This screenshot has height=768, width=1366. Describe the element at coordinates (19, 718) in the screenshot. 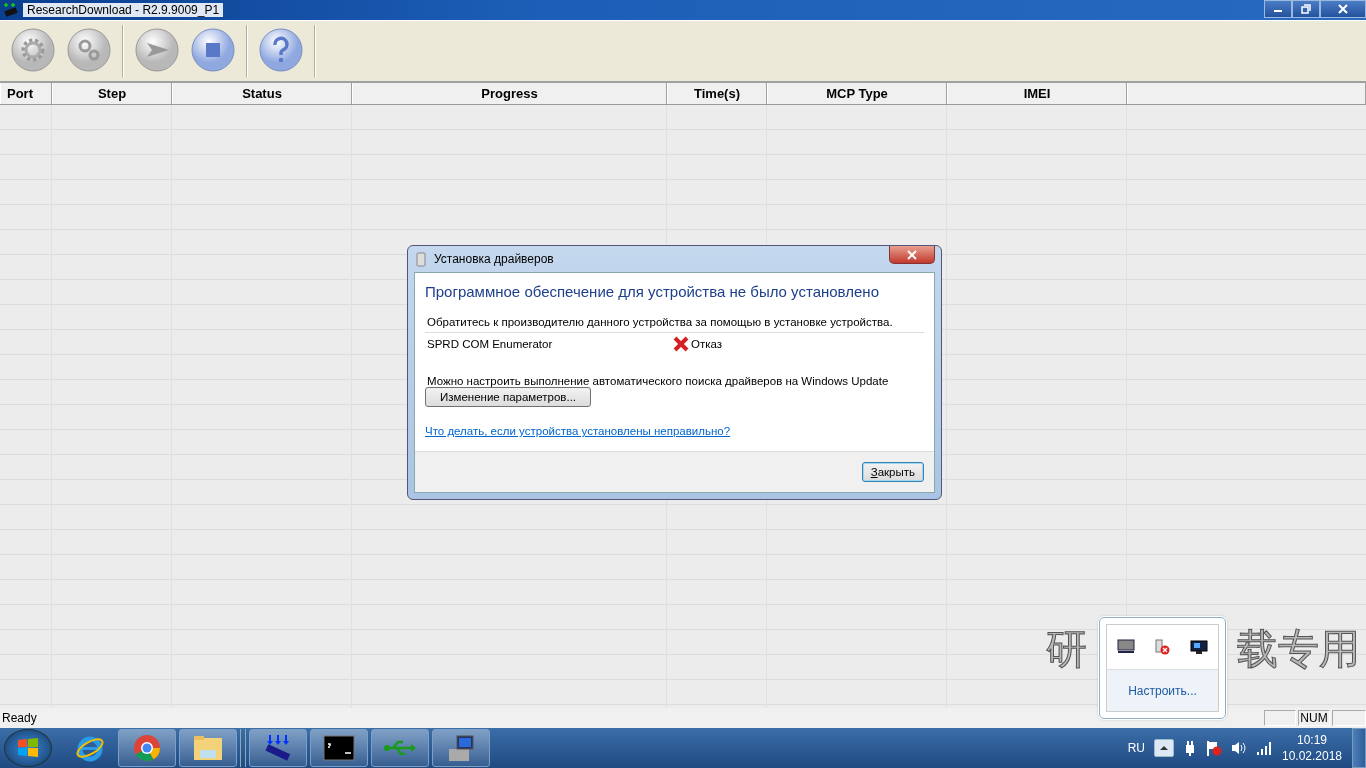

I see `status-text: Ready` at that location.